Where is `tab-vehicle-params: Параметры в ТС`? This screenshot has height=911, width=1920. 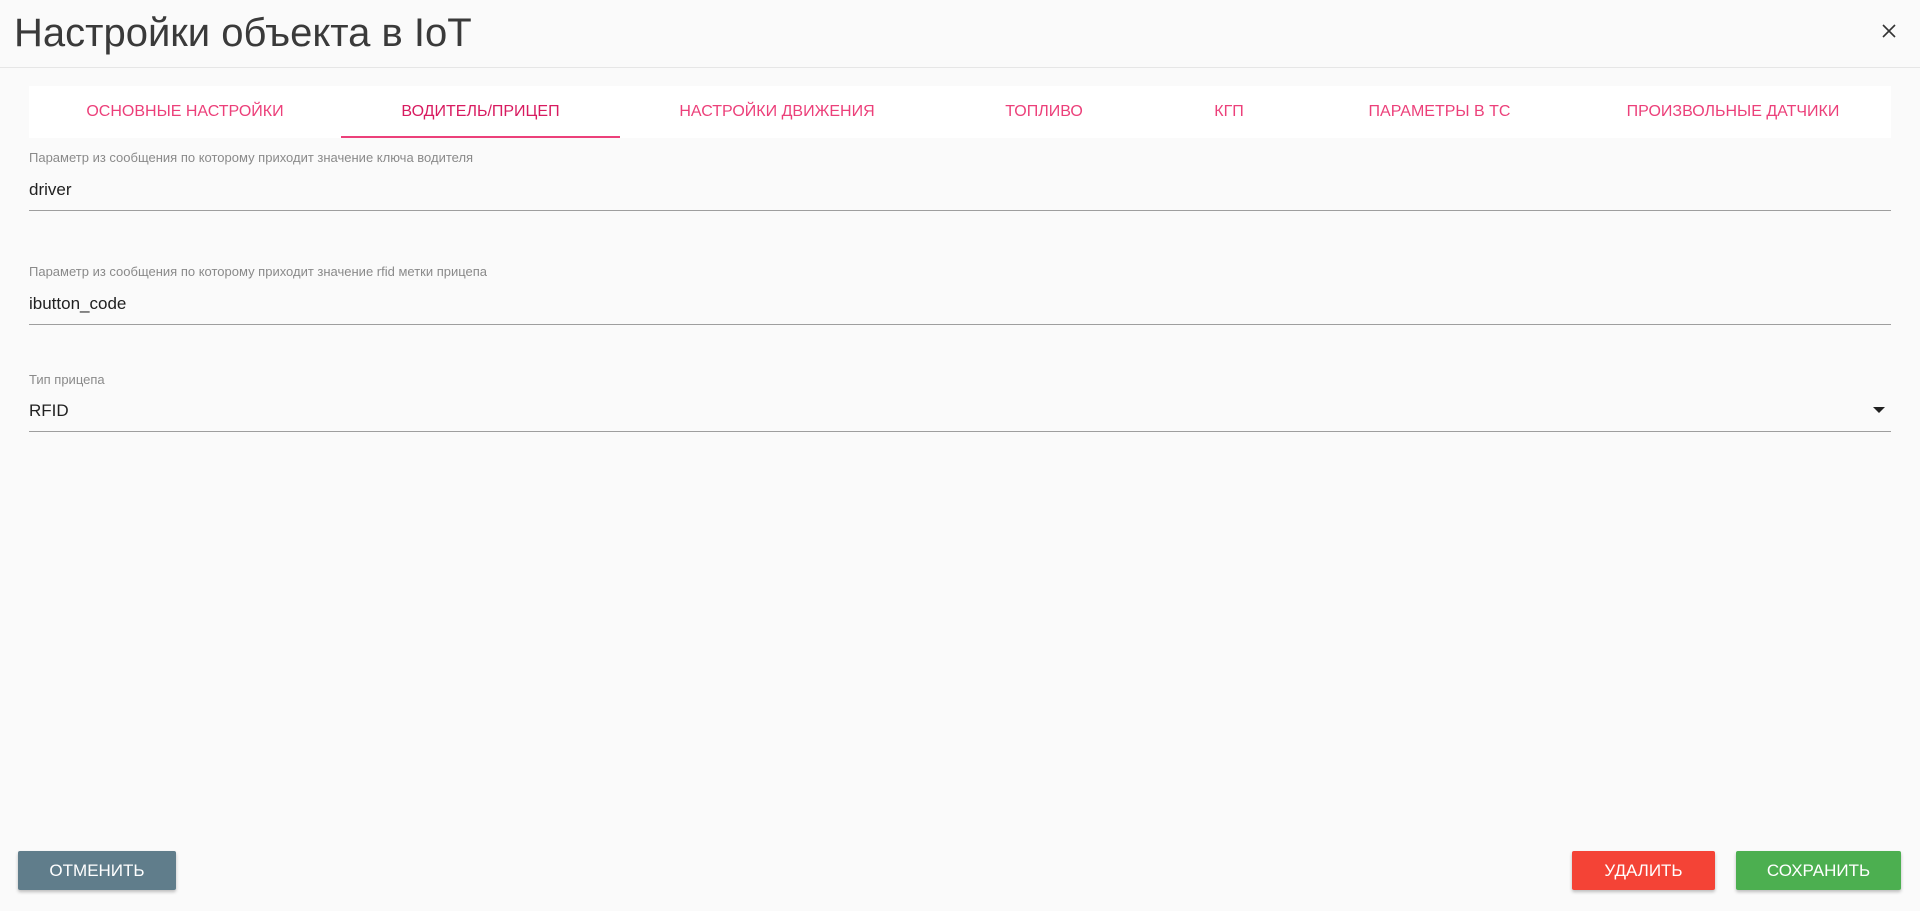 tab-vehicle-params: Параметры в ТС is located at coordinates (1439, 112).